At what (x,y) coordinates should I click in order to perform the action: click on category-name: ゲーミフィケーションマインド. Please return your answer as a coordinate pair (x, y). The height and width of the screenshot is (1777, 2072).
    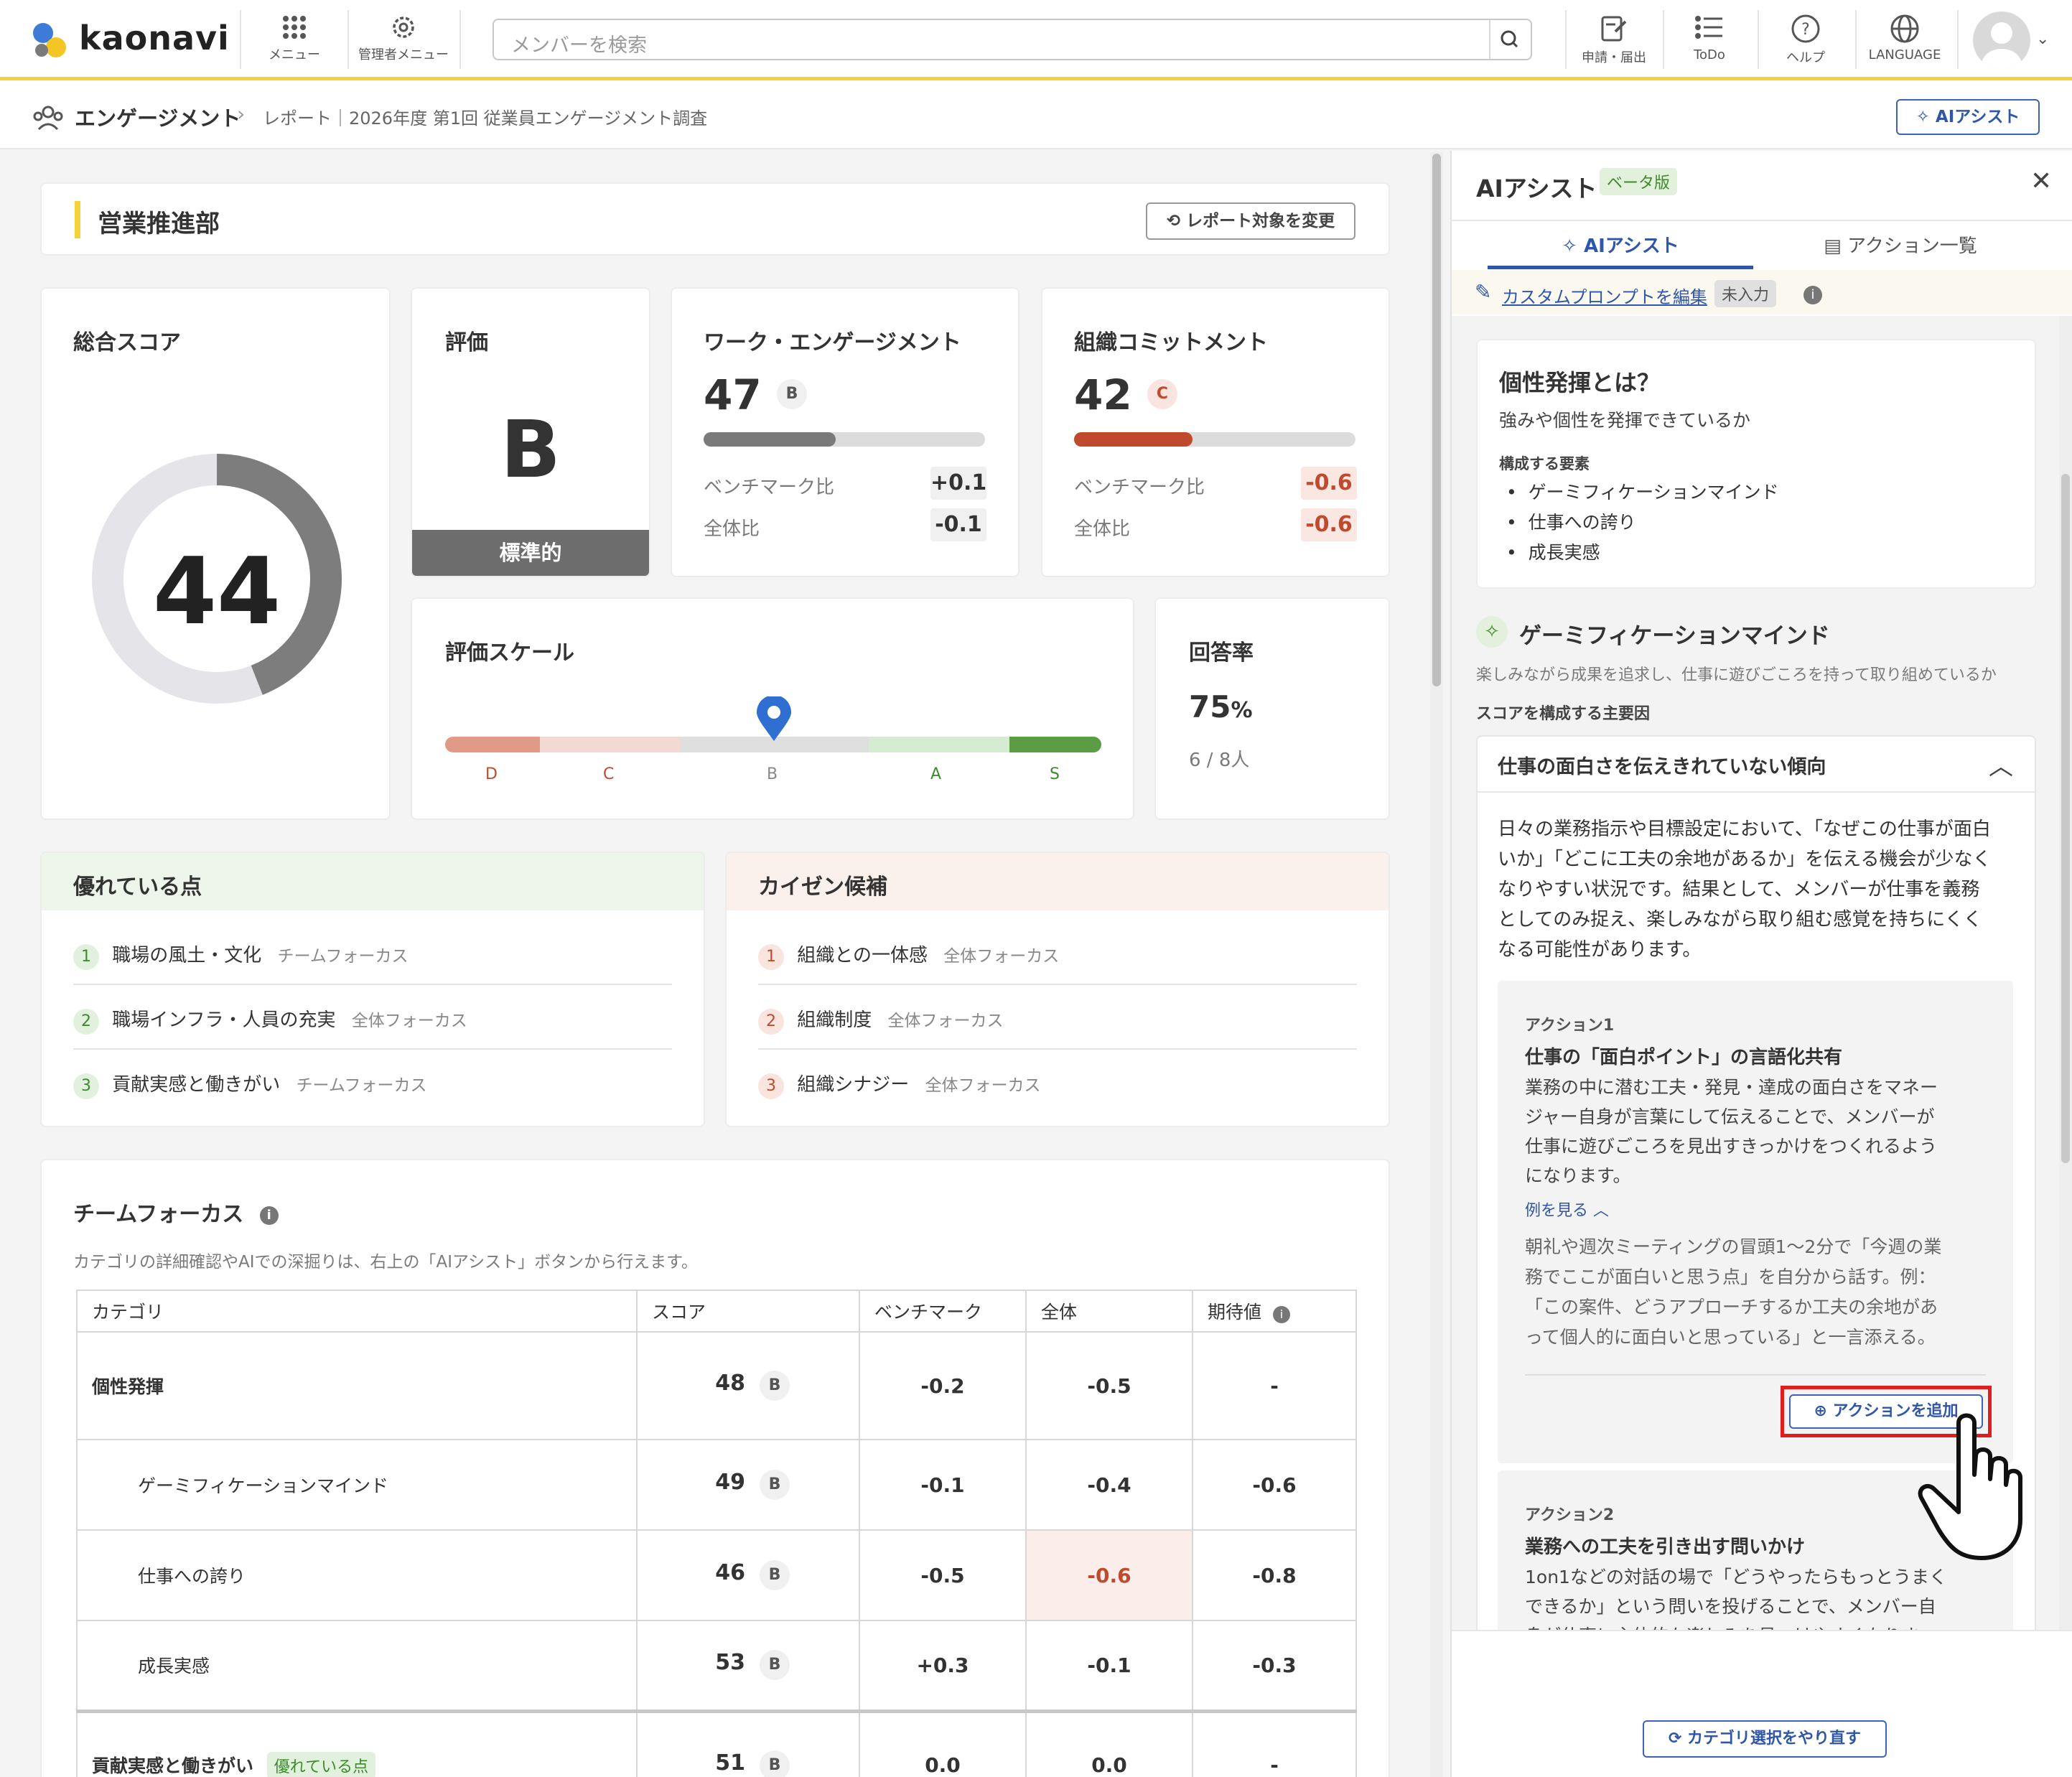
    Looking at the image, I should click on (357, 1485).